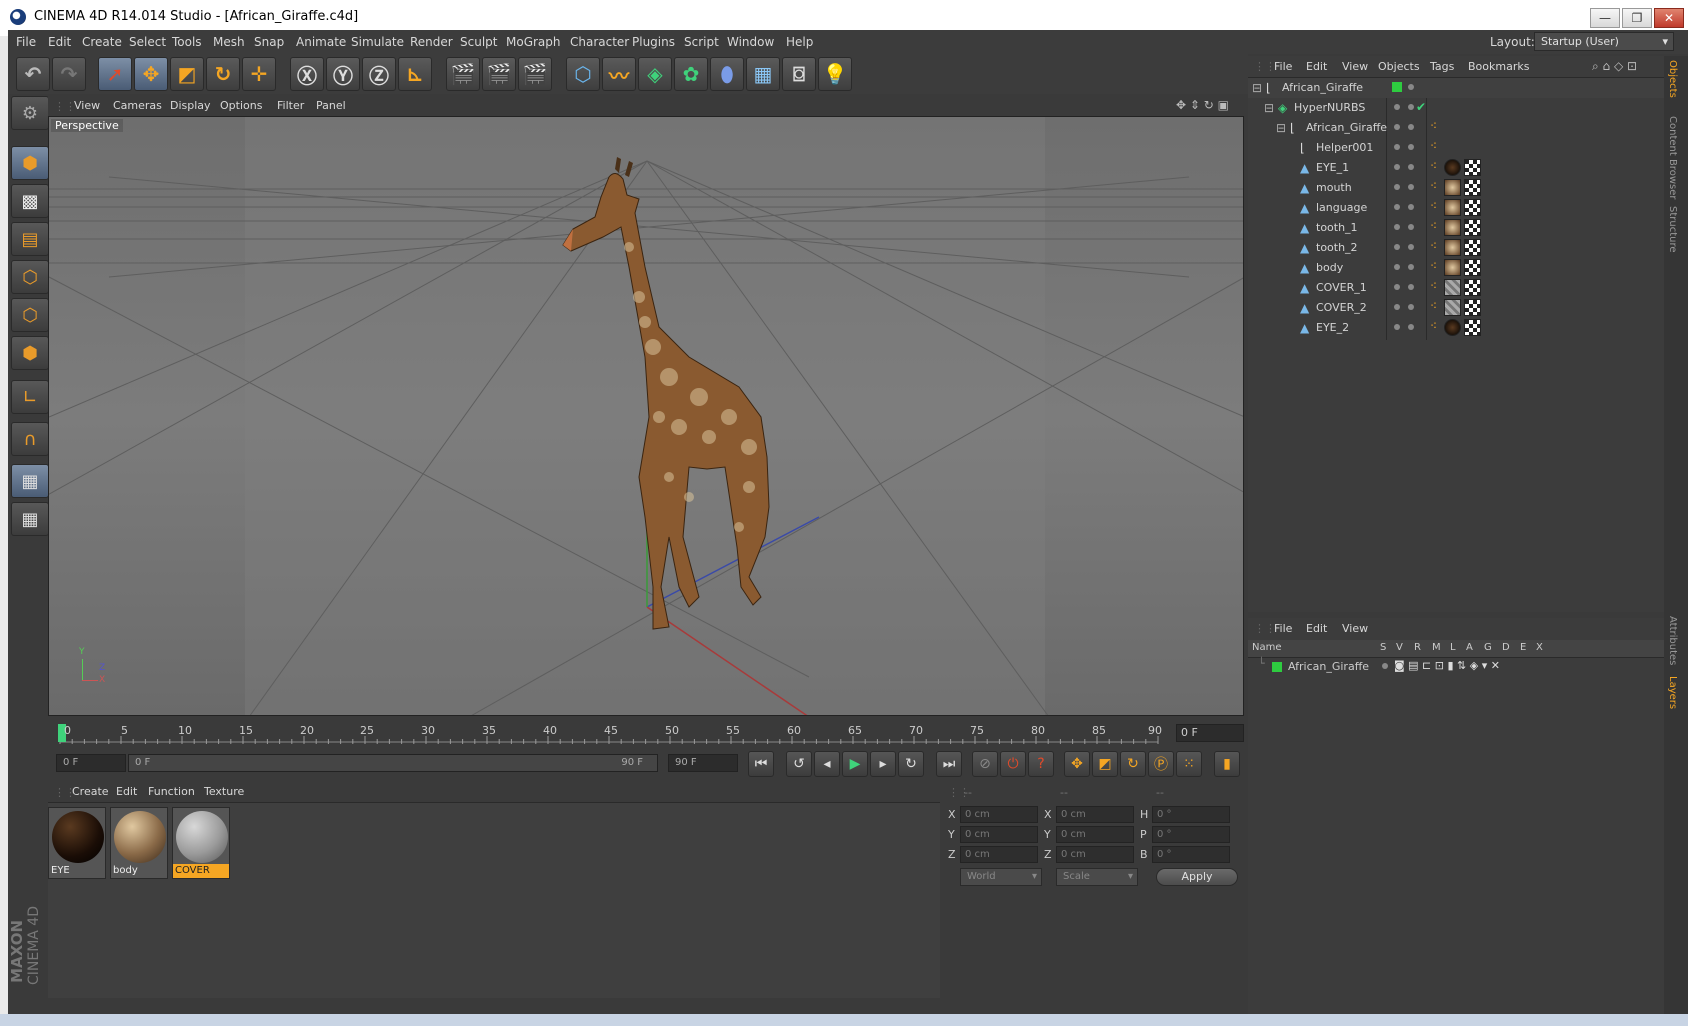 The width and height of the screenshot is (1688, 1026). Describe the element at coordinates (30, 201) in the screenshot. I see `texture-mode-button: ▩` at that location.